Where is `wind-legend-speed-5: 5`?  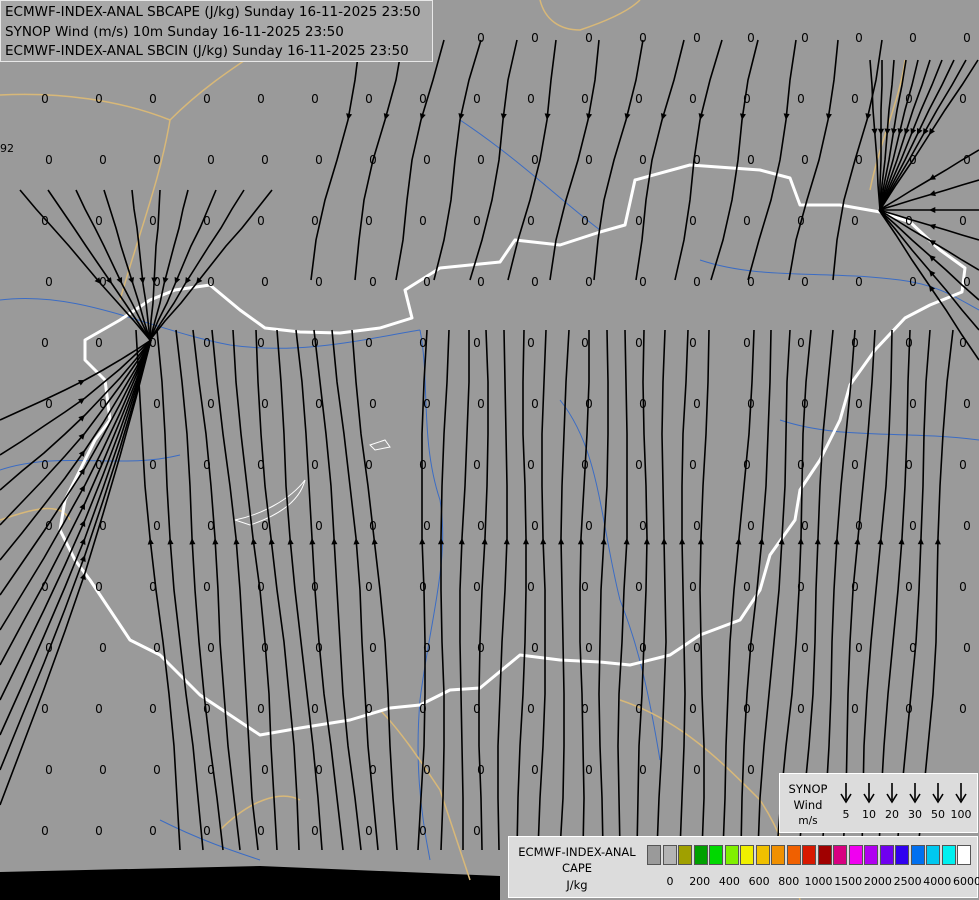
wind-legend-speed-5: 5 is located at coordinates (846, 801).